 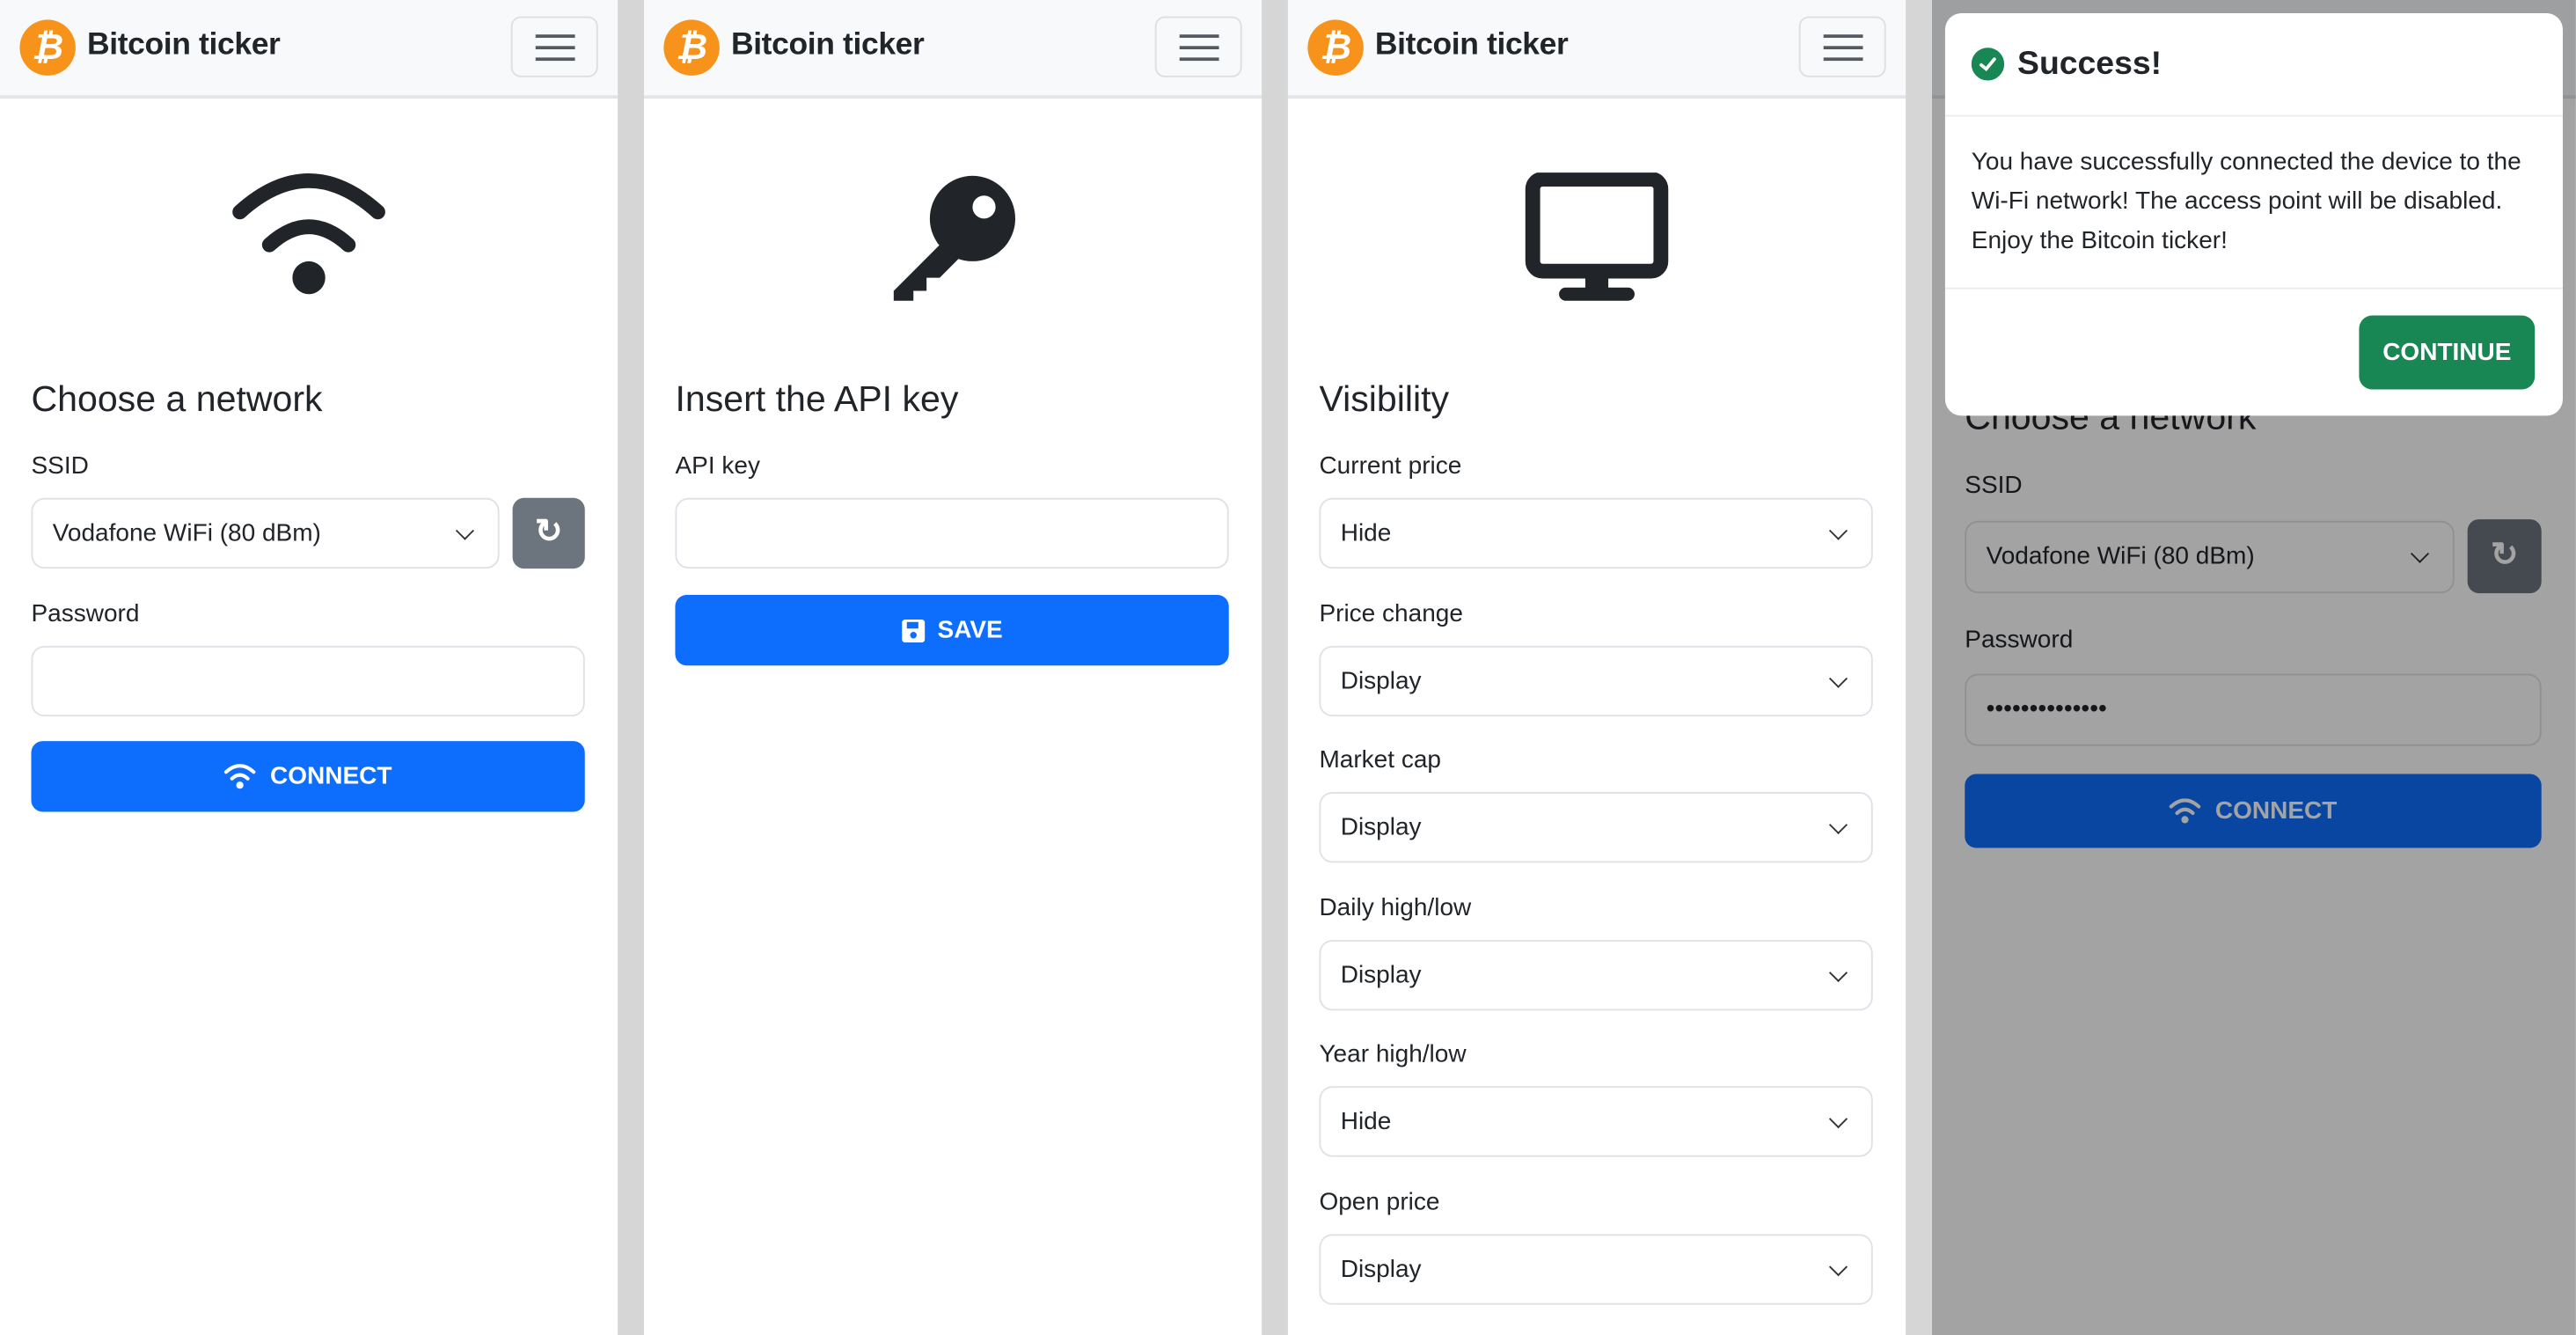 I want to click on current-price-select: Hide, so click(x=1596, y=533).